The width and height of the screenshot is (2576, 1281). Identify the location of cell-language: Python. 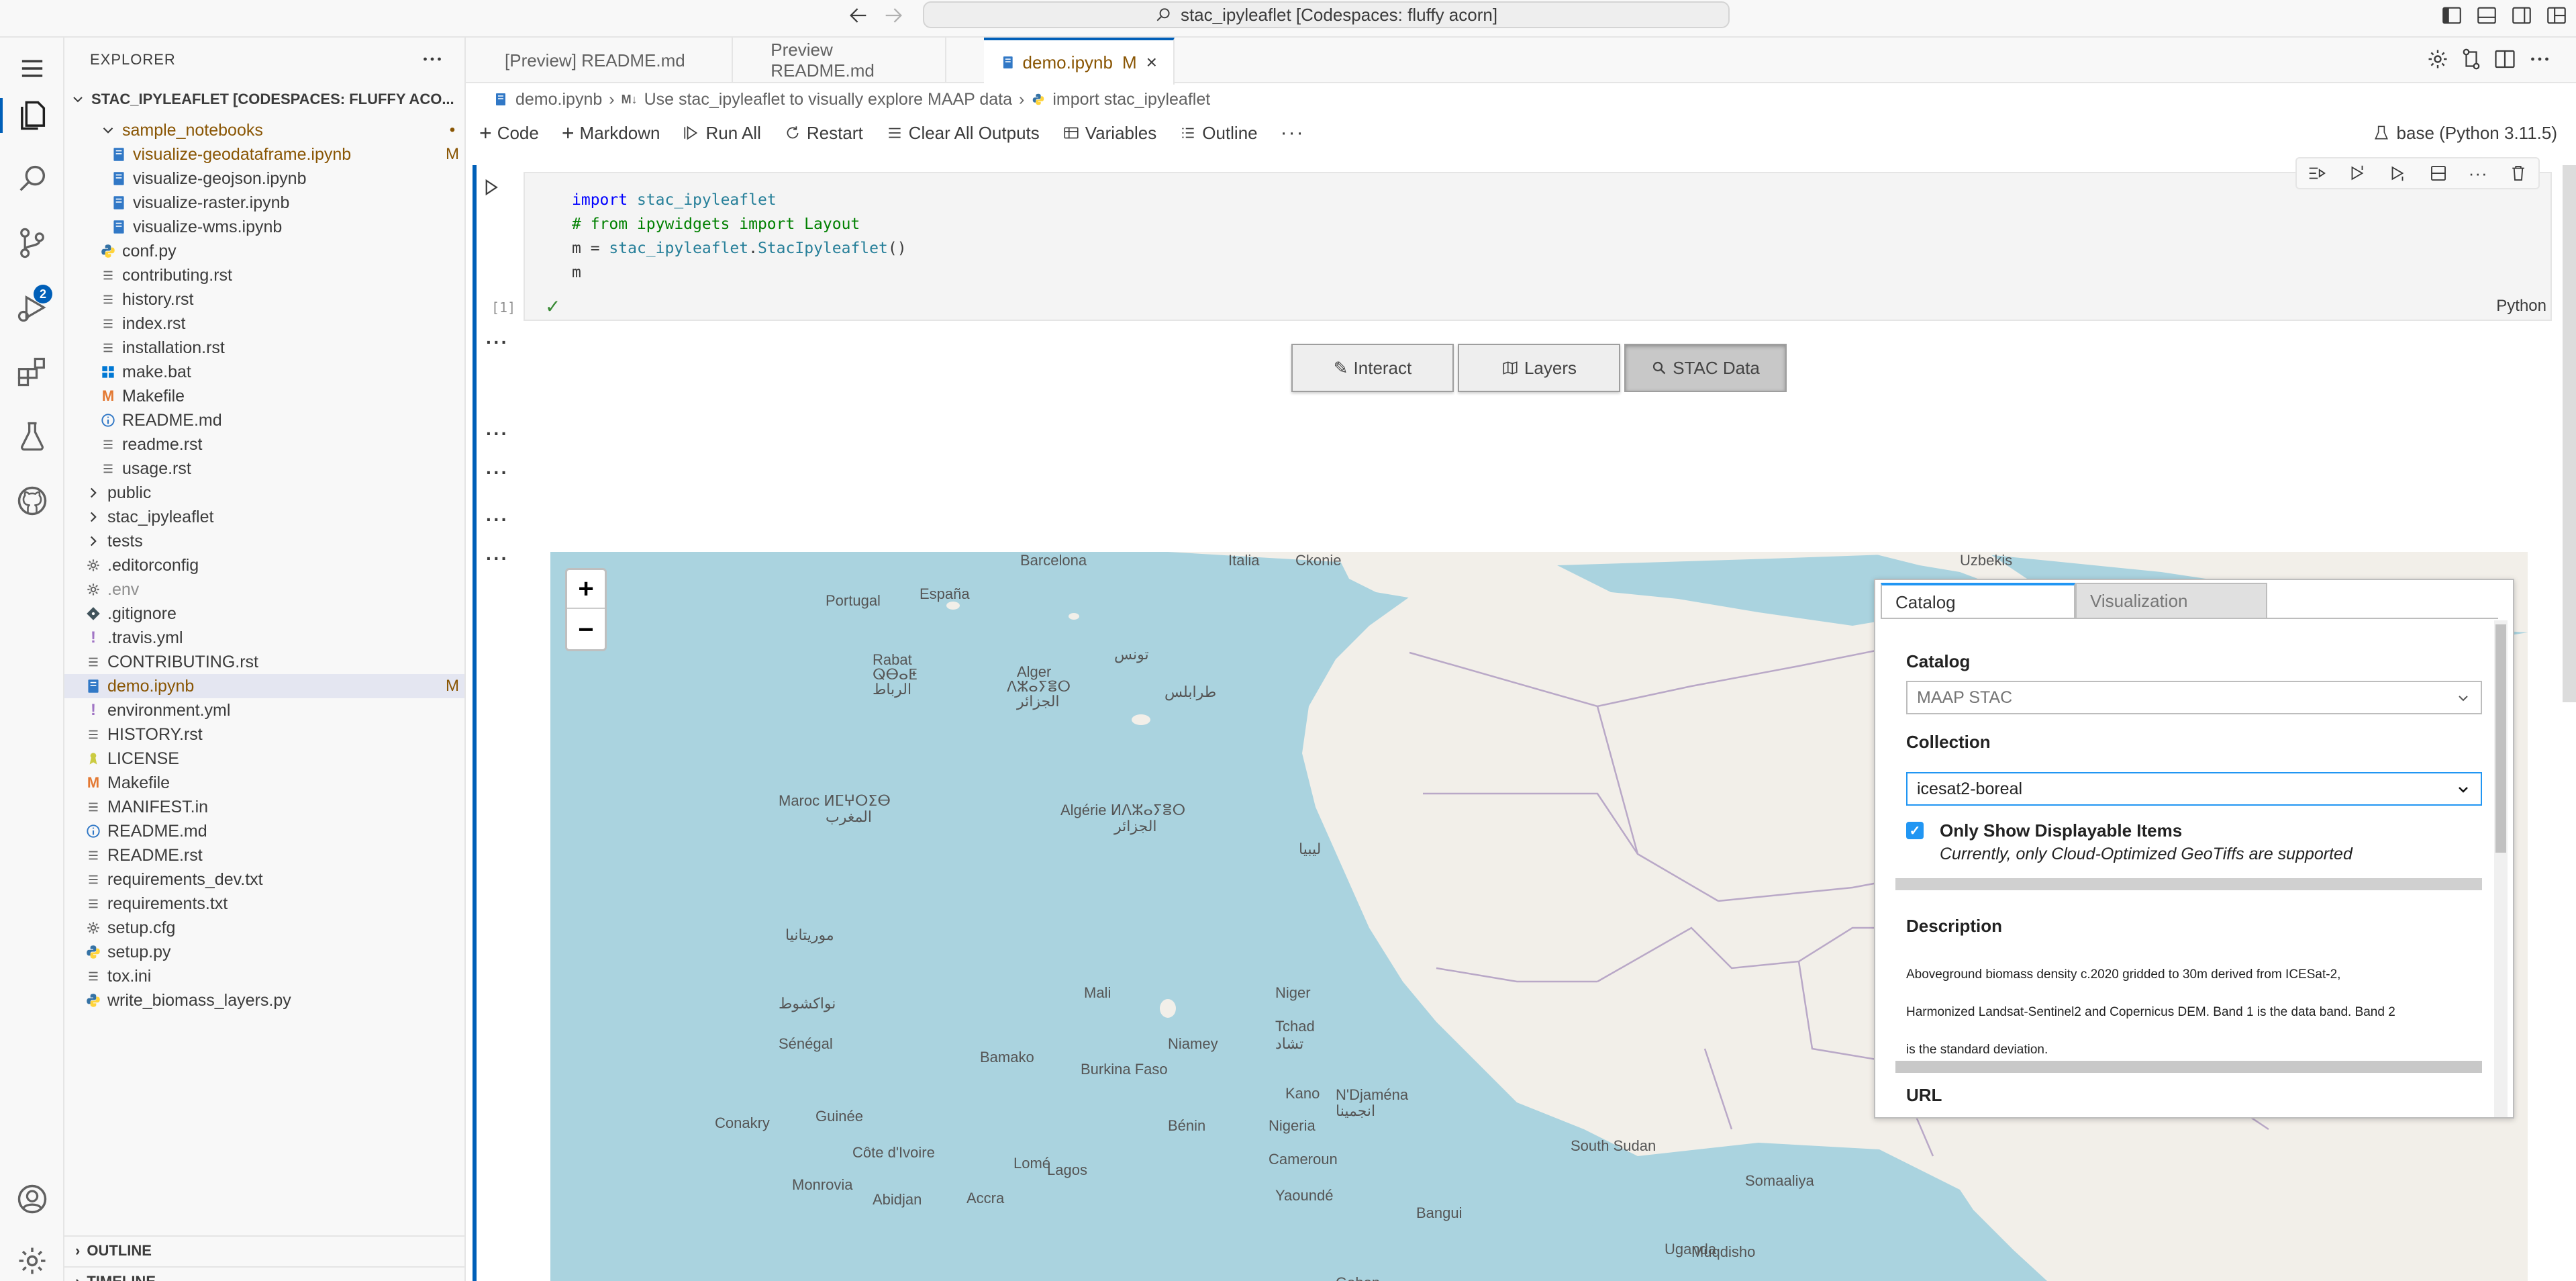
(2521, 307).